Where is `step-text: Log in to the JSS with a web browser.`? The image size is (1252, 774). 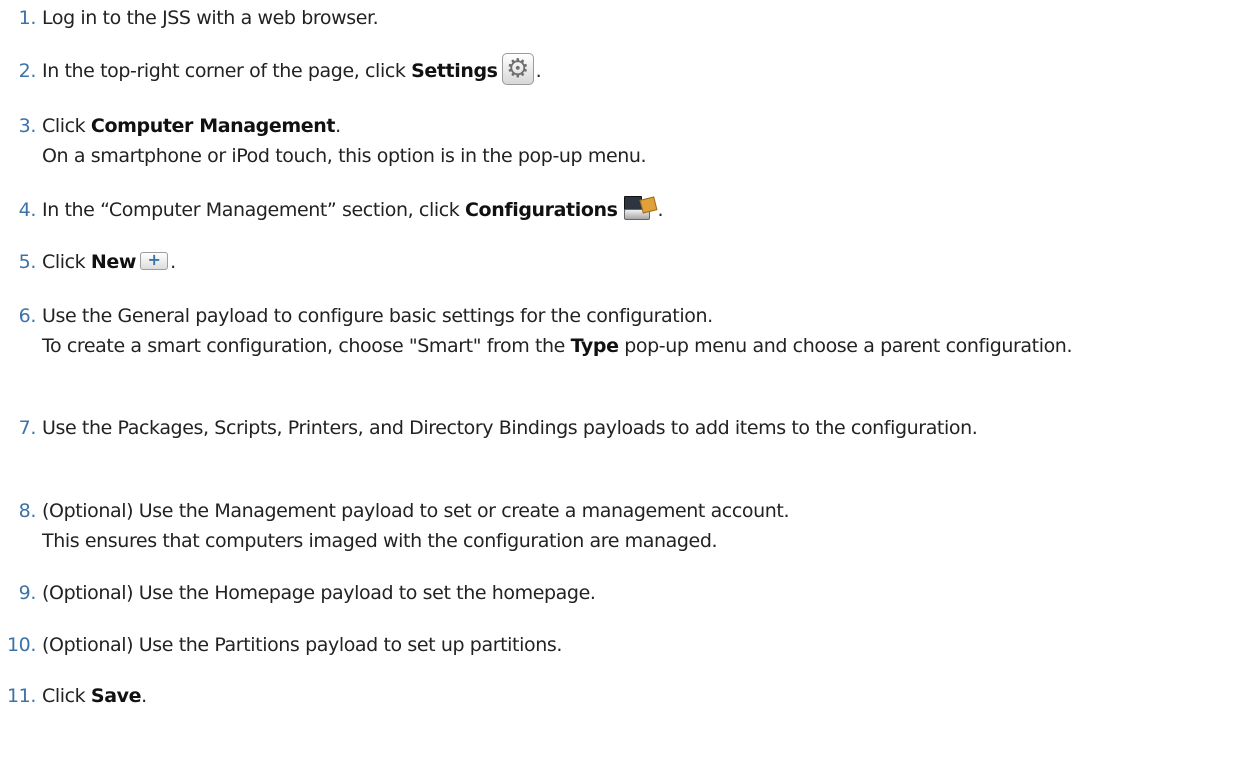
step-text: Log in to the JSS with a web browser. is located at coordinates (210, 18).